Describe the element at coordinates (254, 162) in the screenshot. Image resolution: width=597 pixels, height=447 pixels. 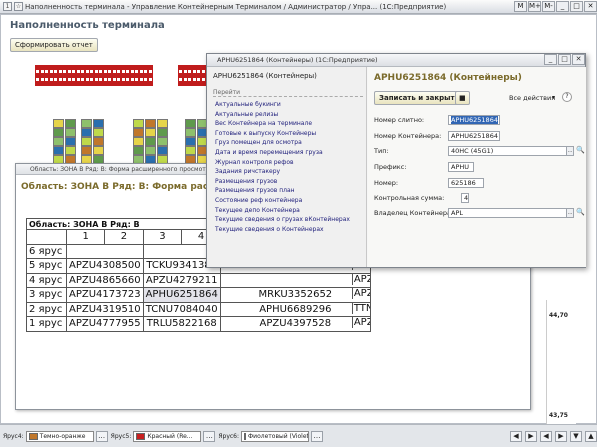
I see `nav-link: Журнал контроля рефов` at that location.